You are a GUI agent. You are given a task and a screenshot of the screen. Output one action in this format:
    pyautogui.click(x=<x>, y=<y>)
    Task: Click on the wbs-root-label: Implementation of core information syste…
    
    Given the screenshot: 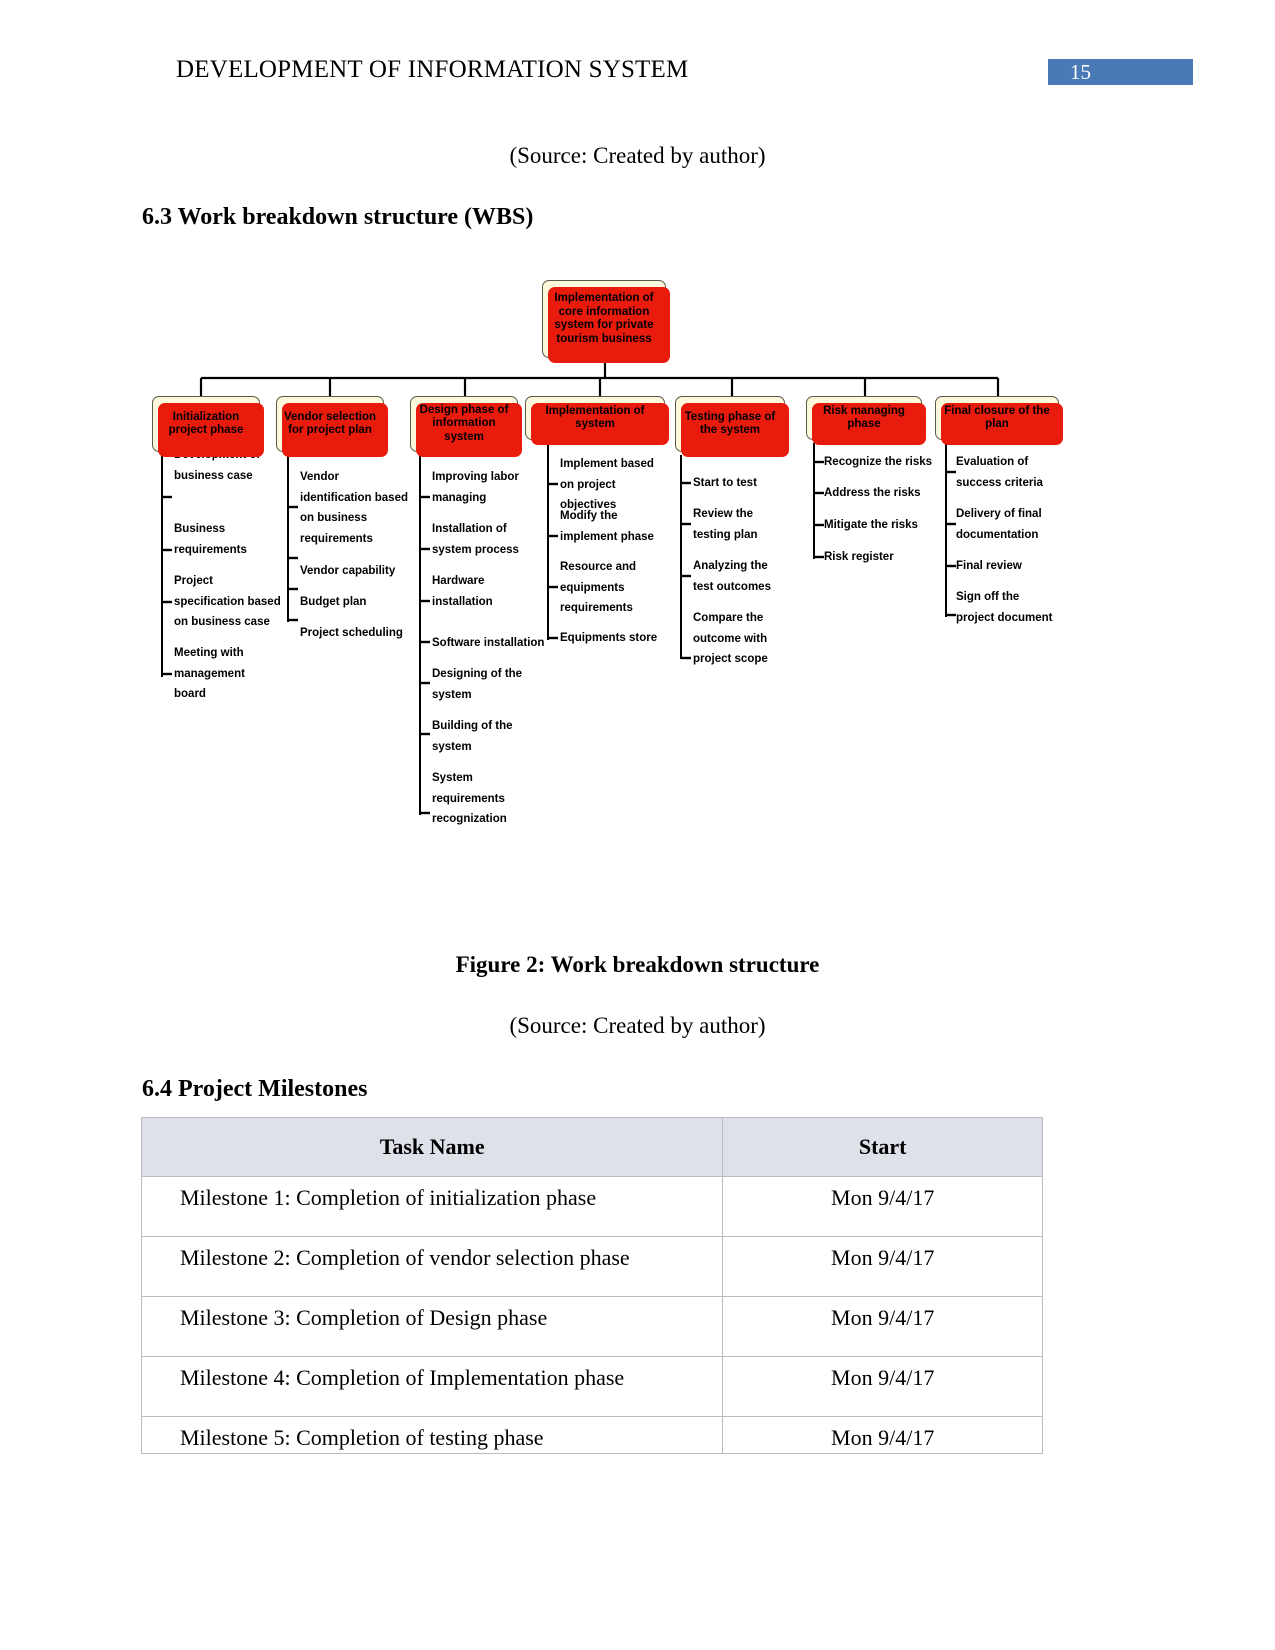 What is the action you would take?
    pyautogui.click(x=604, y=318)
    